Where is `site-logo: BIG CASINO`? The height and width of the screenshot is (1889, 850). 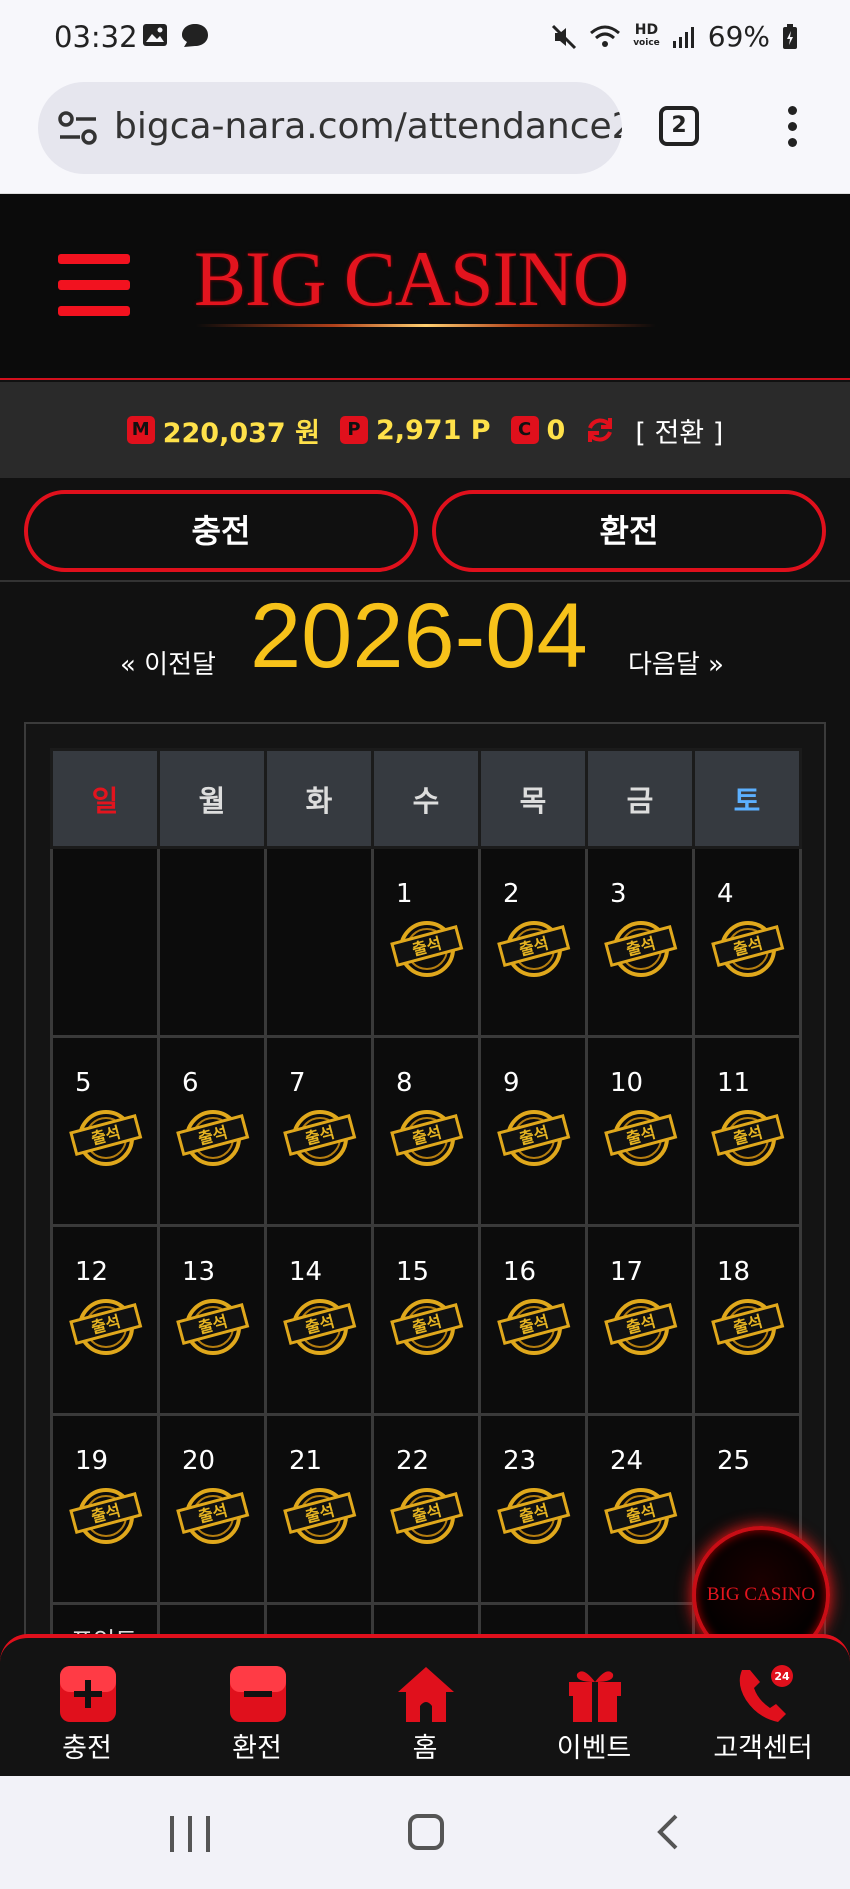
site-logo: BIG CASINO is located at coordinates (411, 279).